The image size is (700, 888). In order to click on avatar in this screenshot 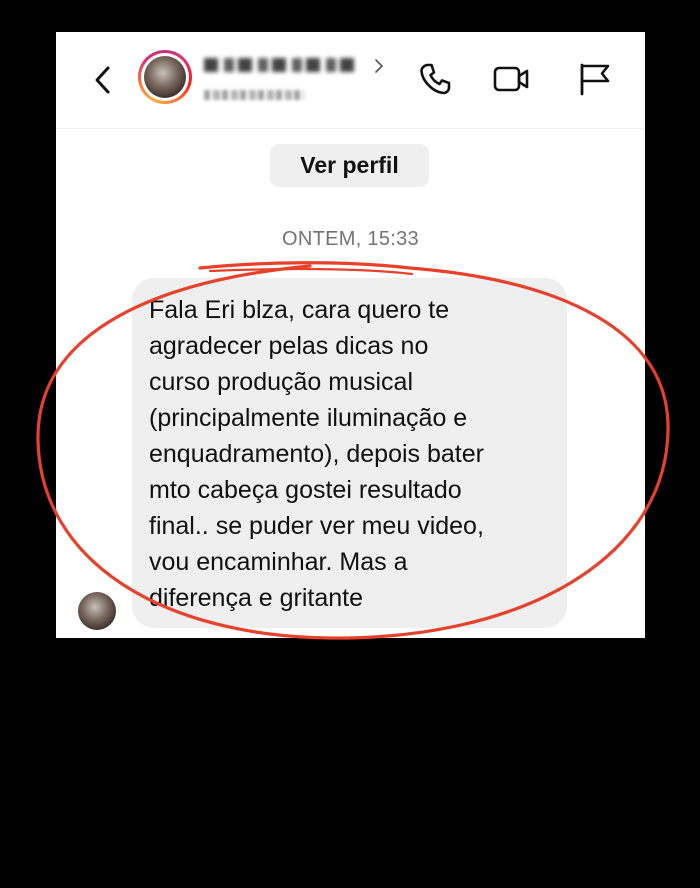, I will do `click(165, 77)`.